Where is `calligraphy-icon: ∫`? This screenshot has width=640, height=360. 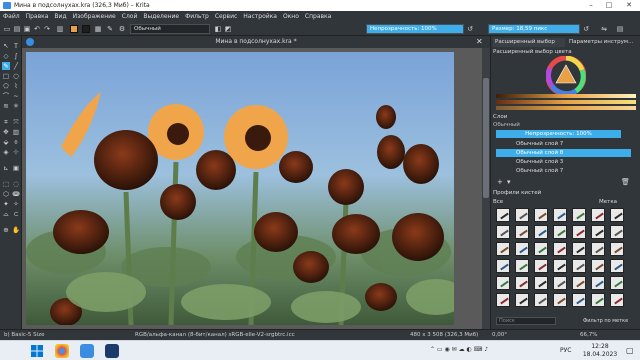
calligraphy-icon: ∫ is located at coordinates (16, 56).